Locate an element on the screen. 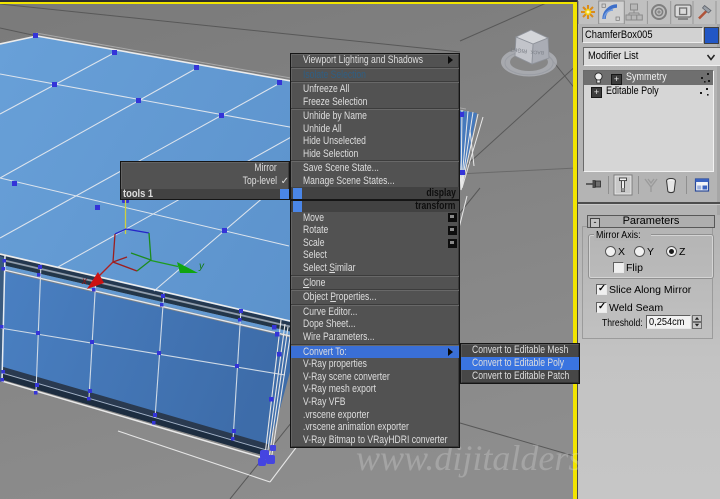  svg-text: BACK is located at coordinates (537, 51).